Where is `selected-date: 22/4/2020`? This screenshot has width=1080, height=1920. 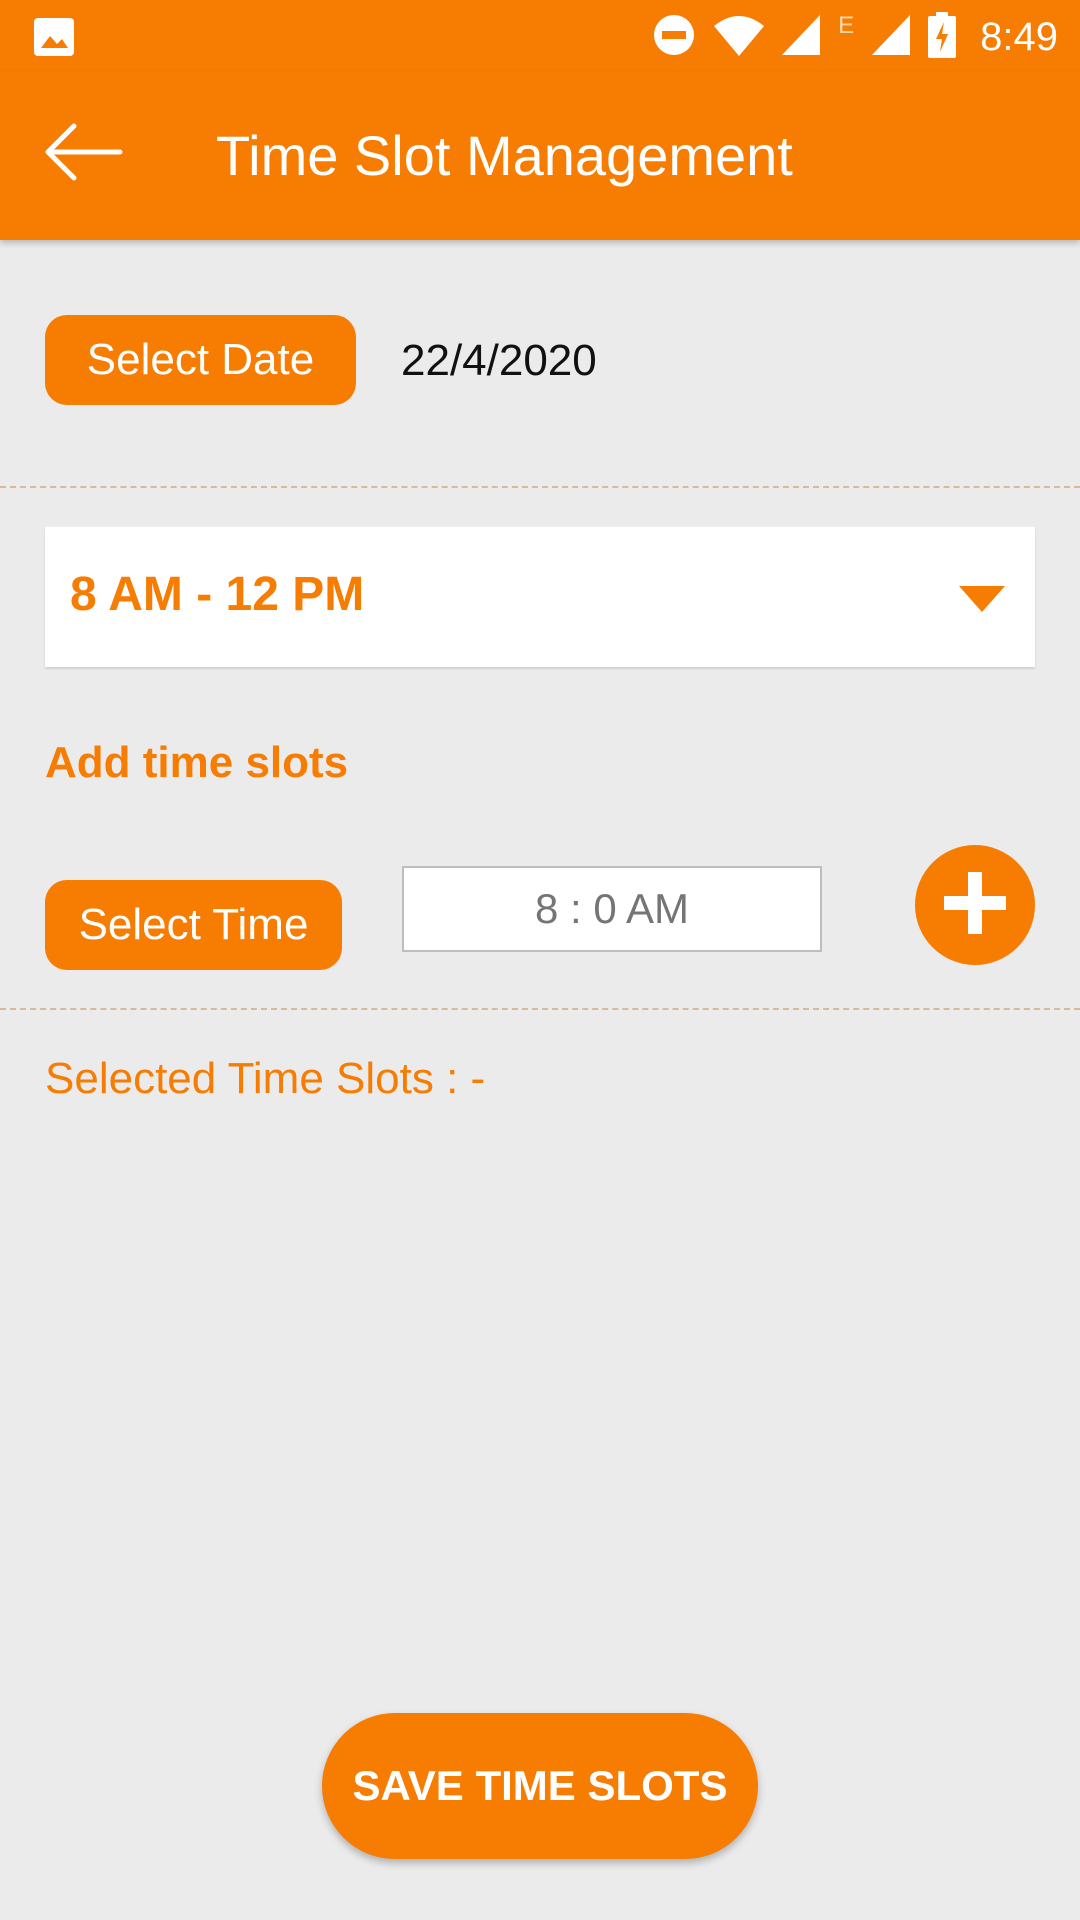
selected-date: 22/4/2020 is located at coordinates (499, 360).